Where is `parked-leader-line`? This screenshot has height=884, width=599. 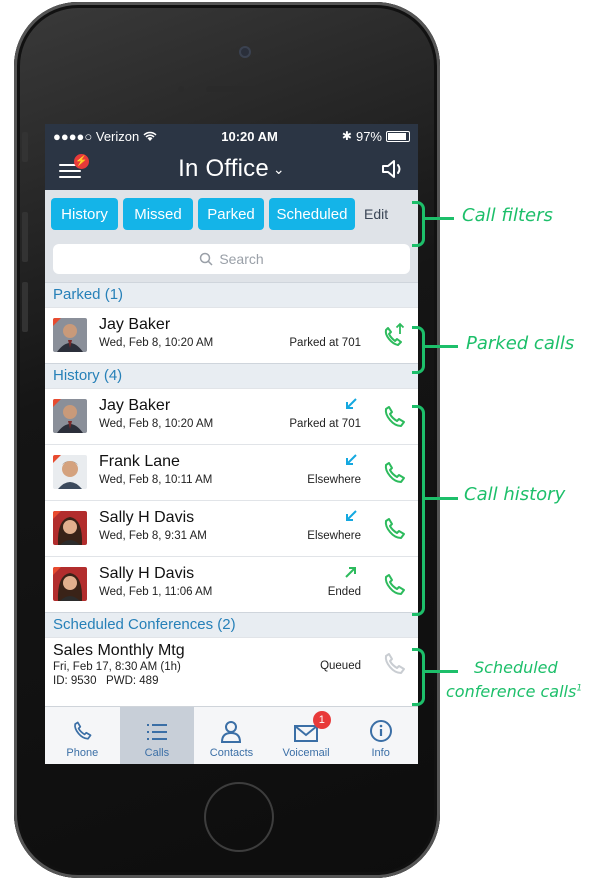
parked-leader-line is located at coordinates (441, 346).